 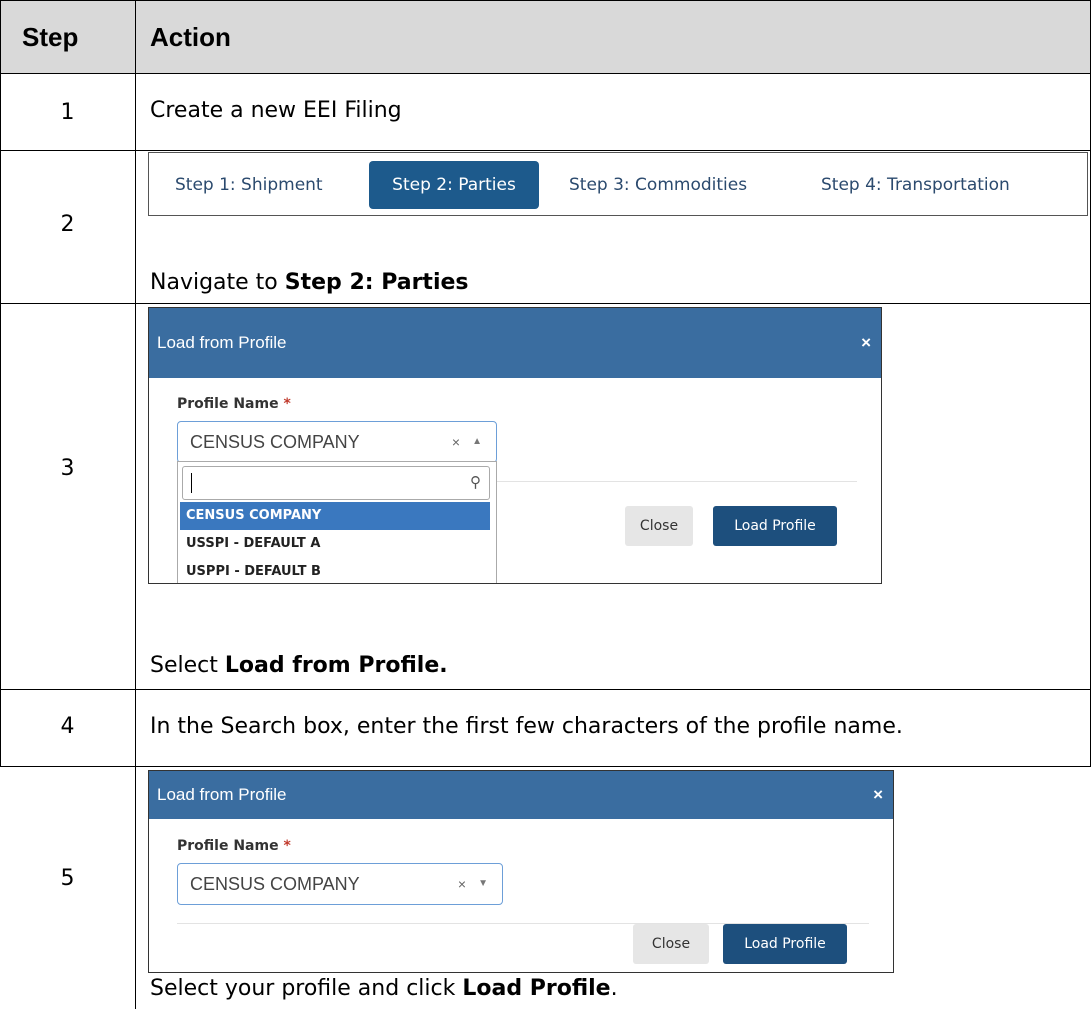 What do you see at coordinates (67, 224) in the screenshot?
I see `step-number: 2` at bounding box center [67, 224].